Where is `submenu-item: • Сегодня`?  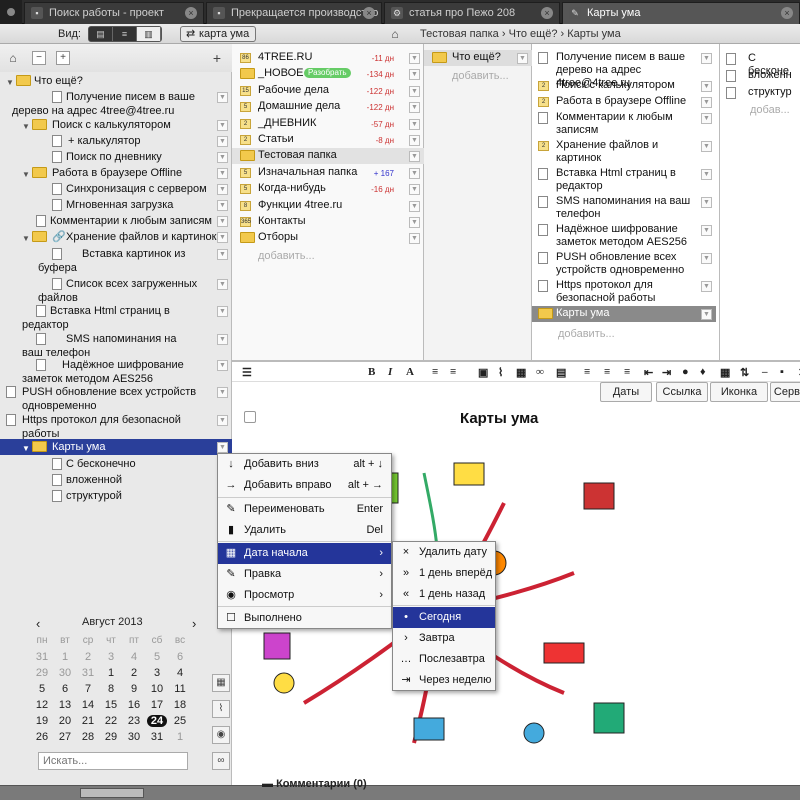
submenu-item: • Сегодня is located at coordinates (444, 617).